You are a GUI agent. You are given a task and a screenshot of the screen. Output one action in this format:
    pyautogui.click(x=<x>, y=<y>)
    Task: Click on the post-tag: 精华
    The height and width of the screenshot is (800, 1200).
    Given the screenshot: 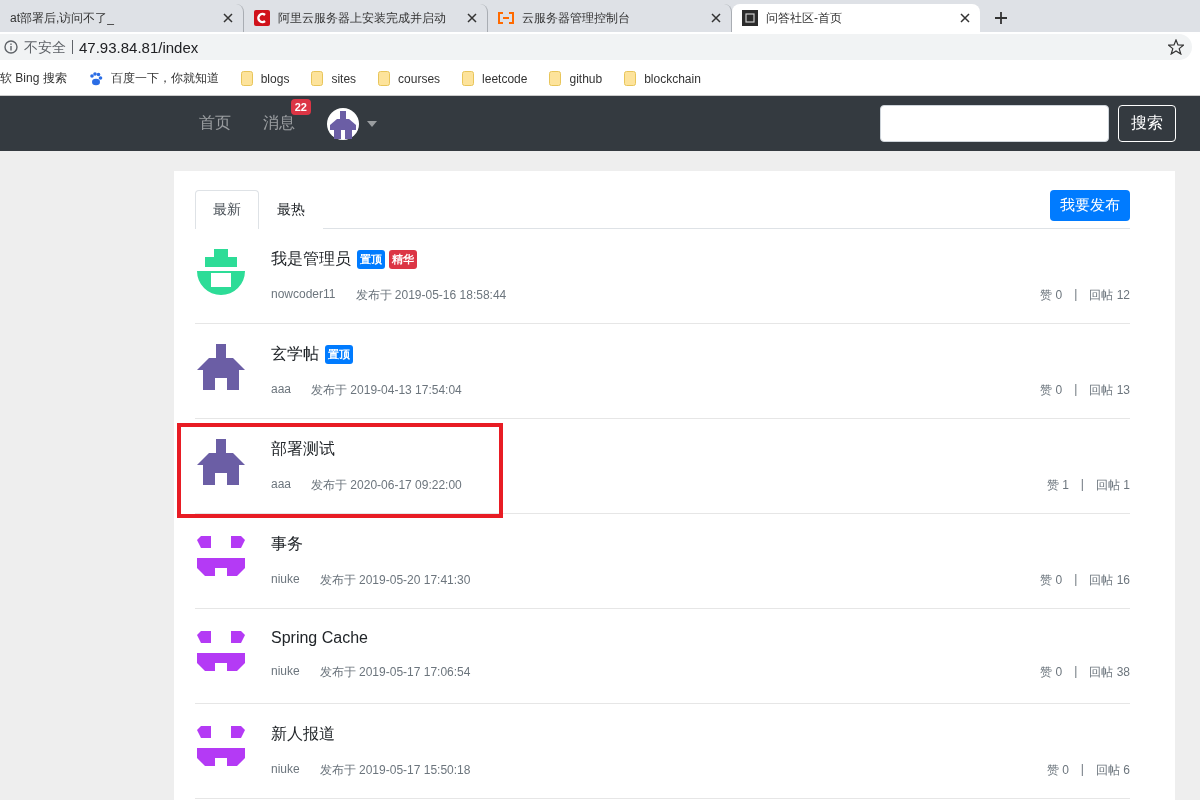 What is the action you would take?
    pyautogui.click(x=403, y=259)
    